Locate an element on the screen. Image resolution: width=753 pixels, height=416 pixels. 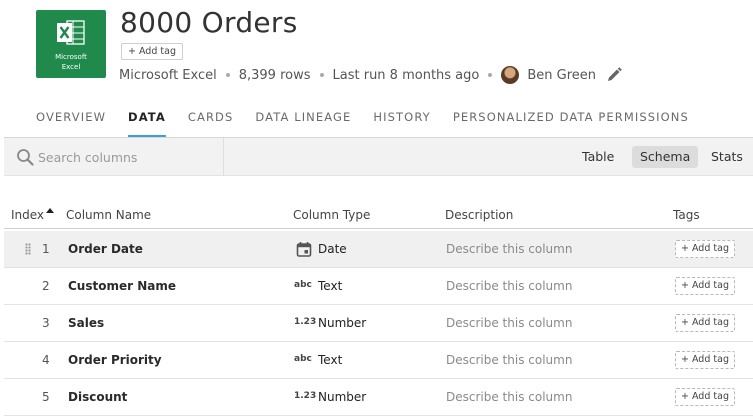
header-description: Description is located at coordinates (479, 215).